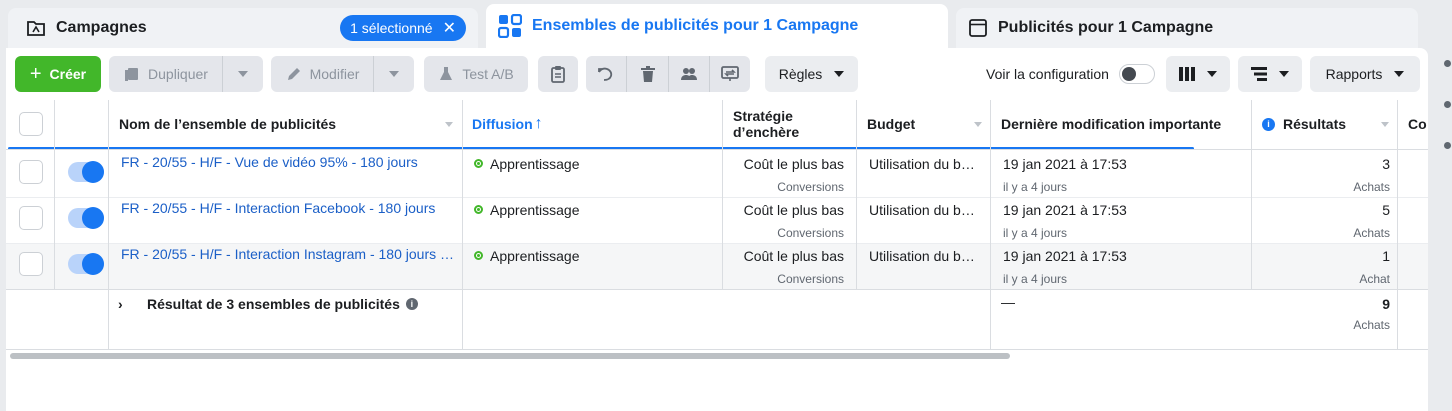  What do you see at coordinates (1198, 74) in the screenshot?
I see `columns-button` at bounding box center [1198, 74].